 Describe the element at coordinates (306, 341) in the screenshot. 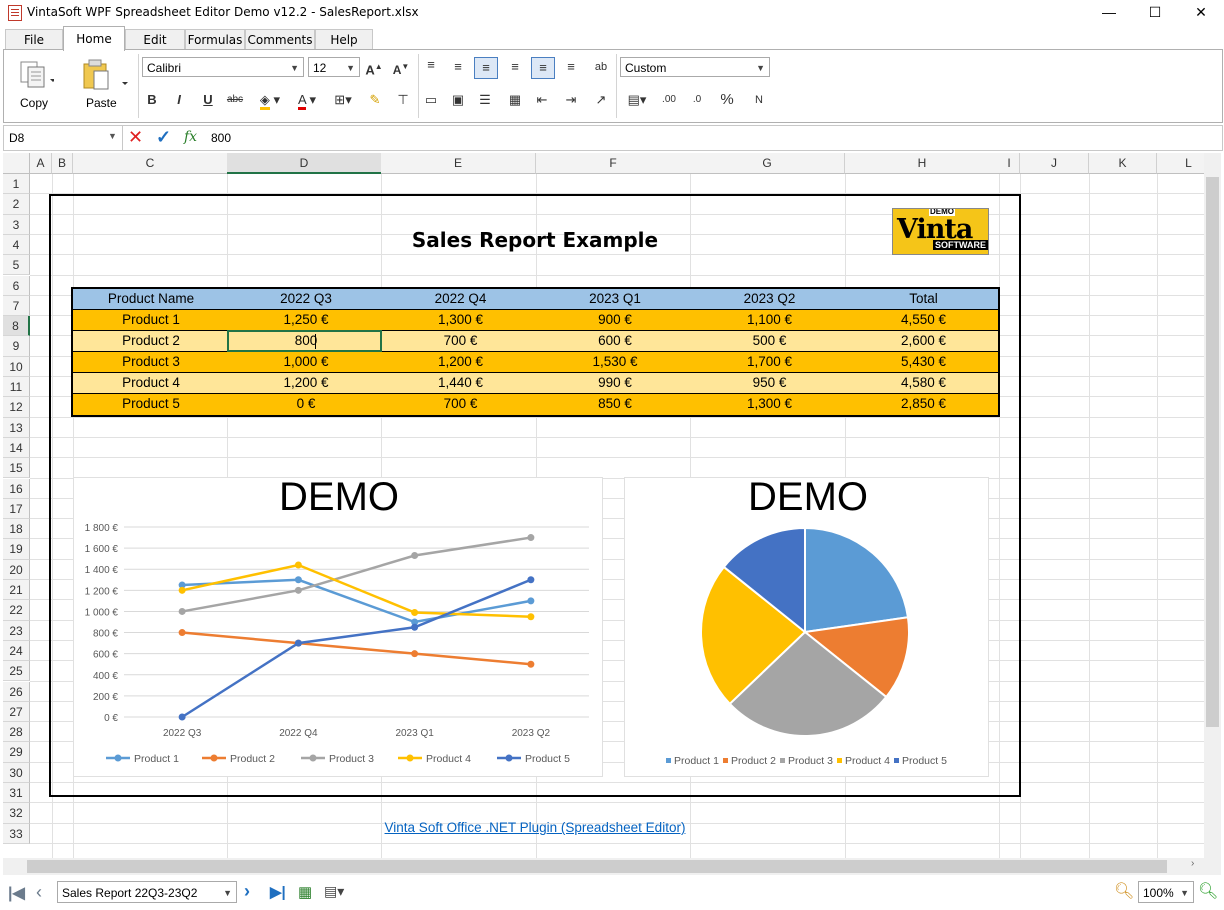

I see `table-cell: 800` at that location.